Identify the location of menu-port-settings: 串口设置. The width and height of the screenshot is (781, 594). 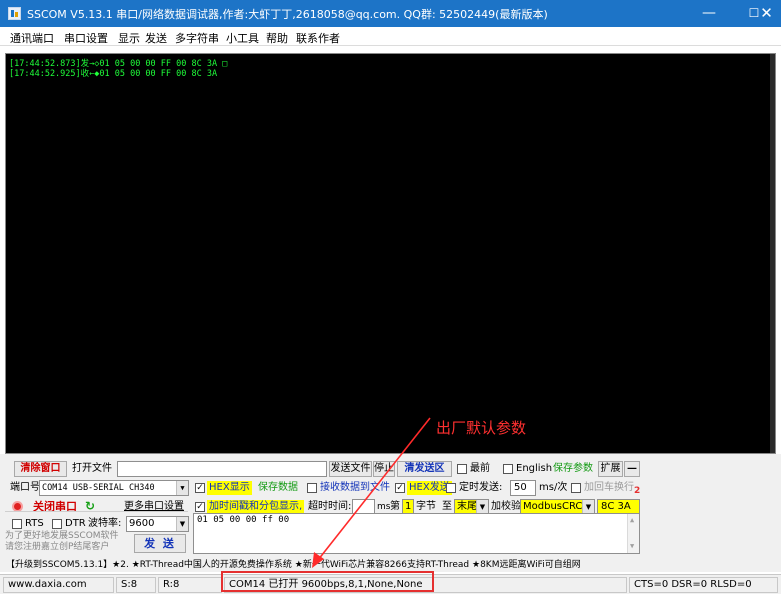
(86, 38).